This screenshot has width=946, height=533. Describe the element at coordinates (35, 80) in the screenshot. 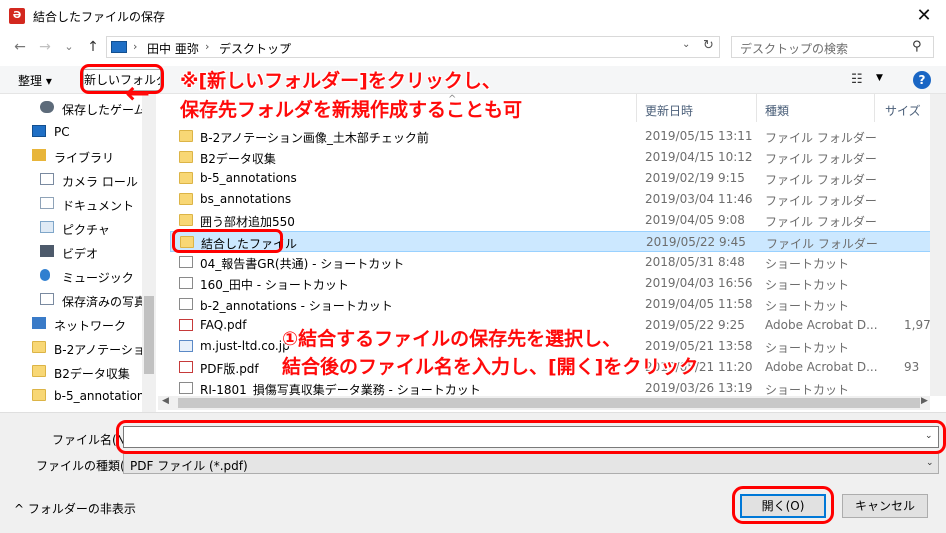

I see `organize-menu: 整理 ▾` at that location.